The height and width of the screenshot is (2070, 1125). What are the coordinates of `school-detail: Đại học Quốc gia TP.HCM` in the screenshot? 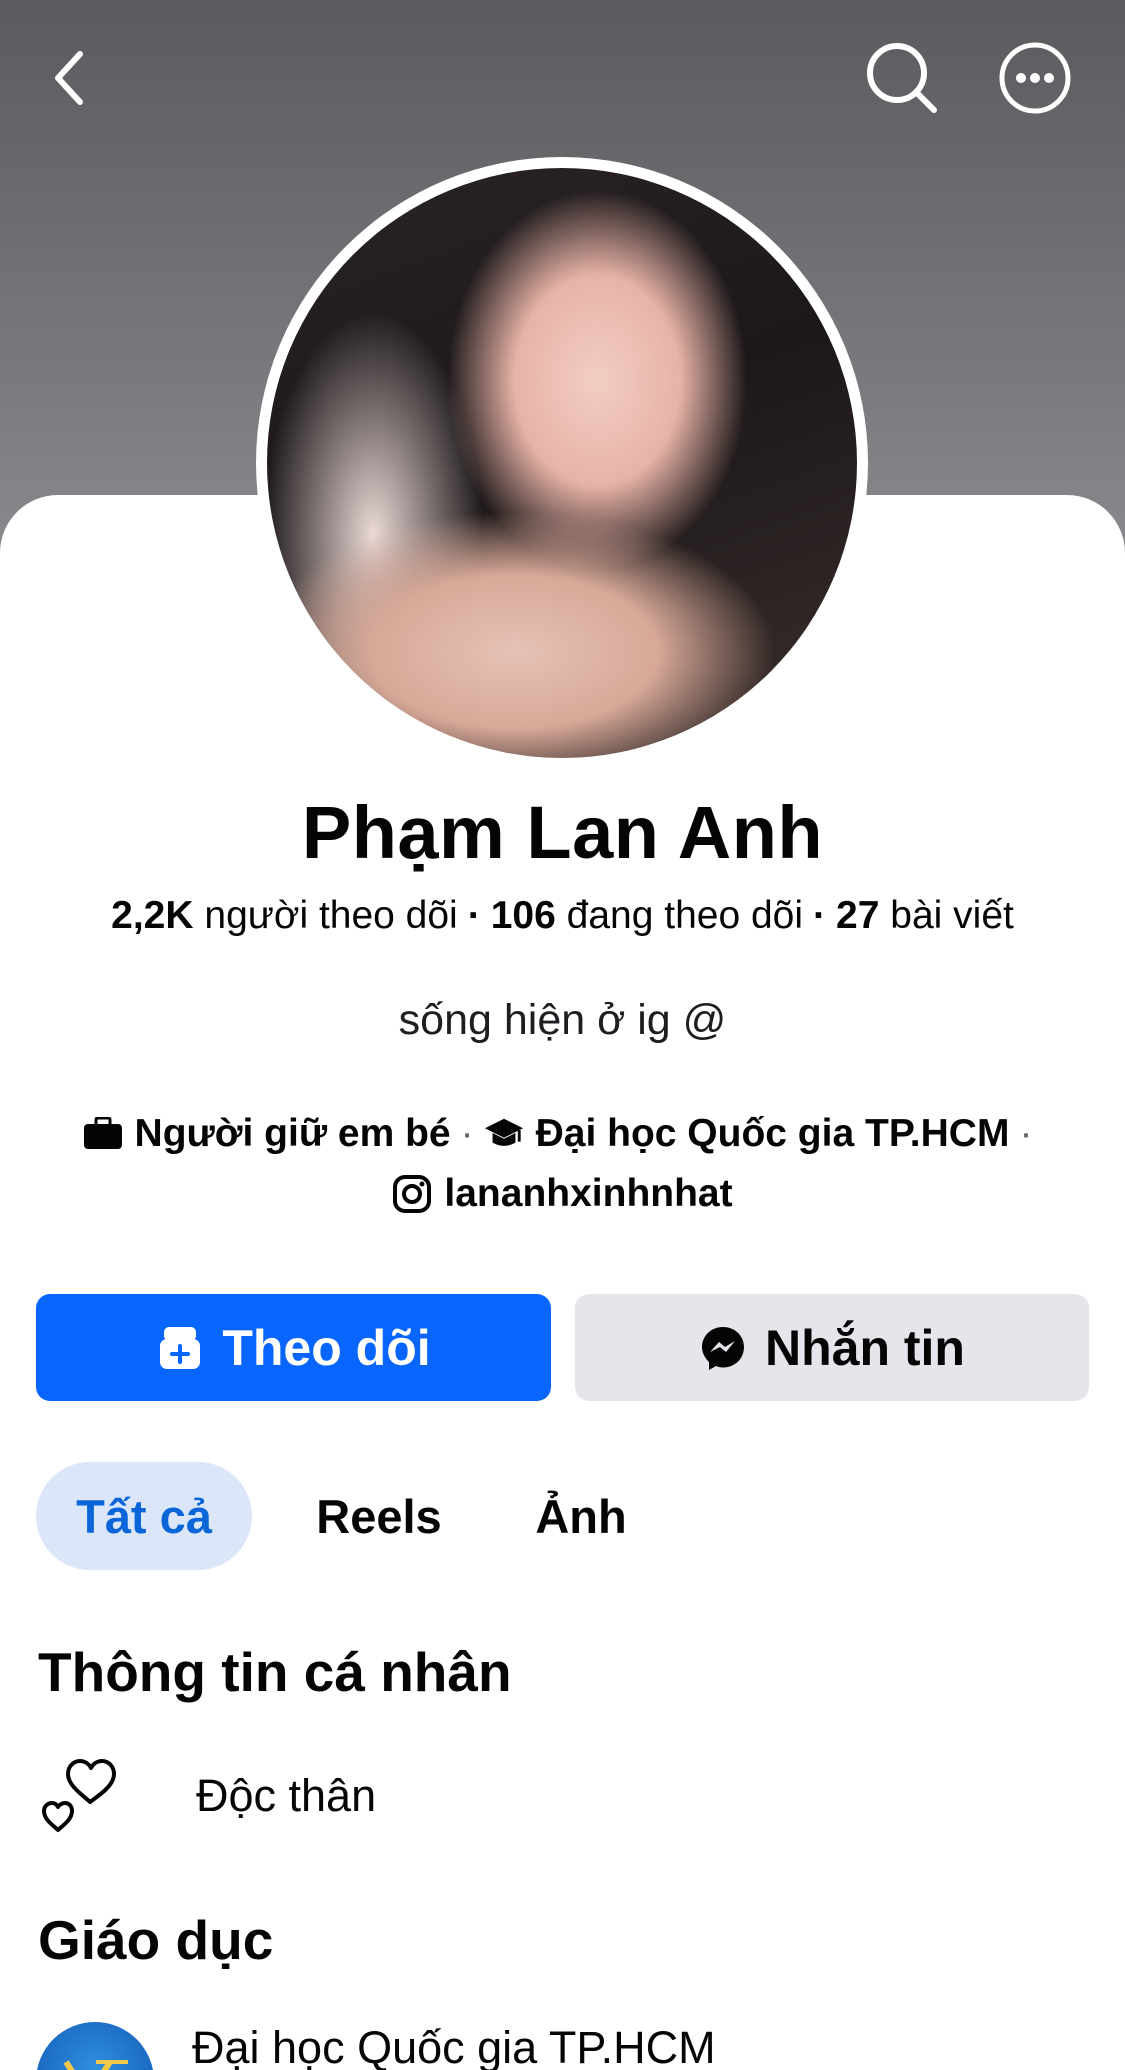 It's located at (773, 1134).